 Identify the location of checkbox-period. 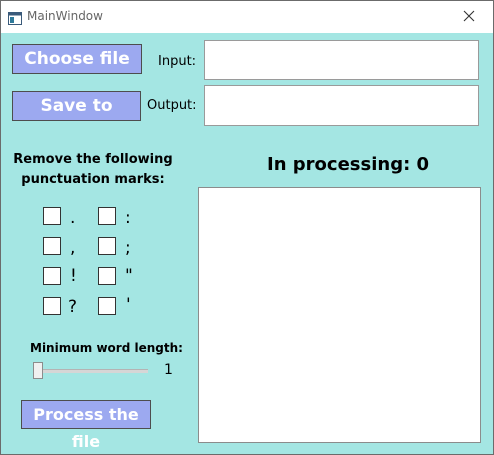
(52, 216).